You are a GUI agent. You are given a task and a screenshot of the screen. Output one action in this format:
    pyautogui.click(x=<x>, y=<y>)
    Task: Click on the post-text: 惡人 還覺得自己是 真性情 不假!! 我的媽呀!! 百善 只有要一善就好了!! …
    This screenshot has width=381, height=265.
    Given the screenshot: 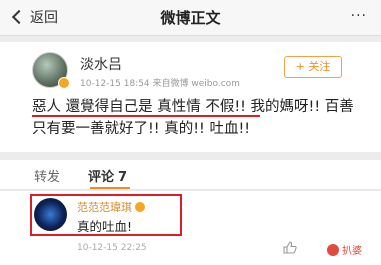 What is the action you would take?
    pyautogui.click(x=193, y=118)
    